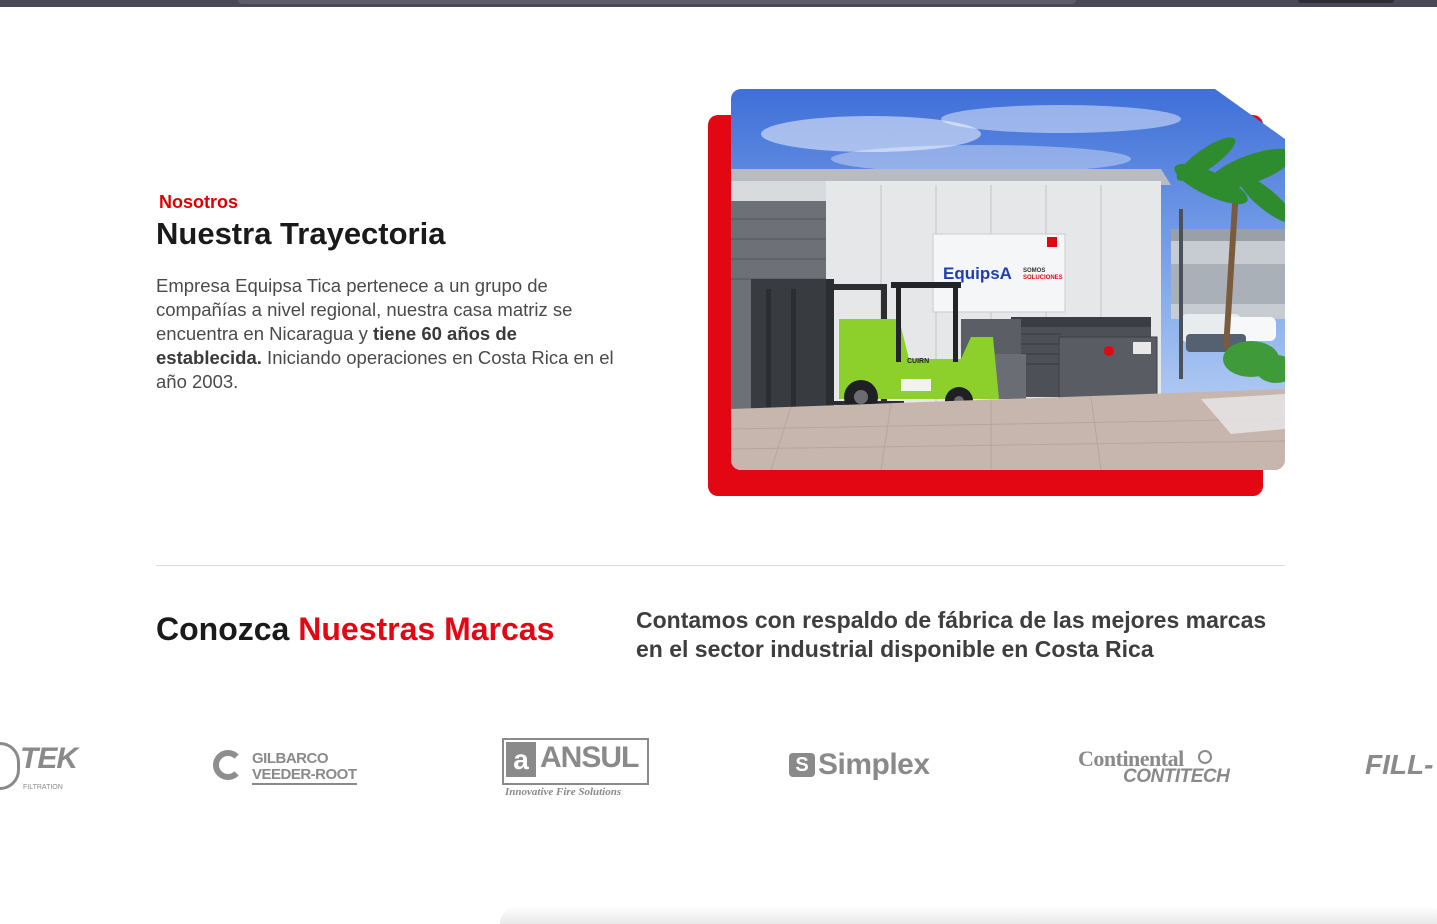 This screenshot has width=1437, height=924. Describe the element at coordinates (426, 629) in the screenshot. I see `brands-title-accent: Nuestras Marcas` at that location.